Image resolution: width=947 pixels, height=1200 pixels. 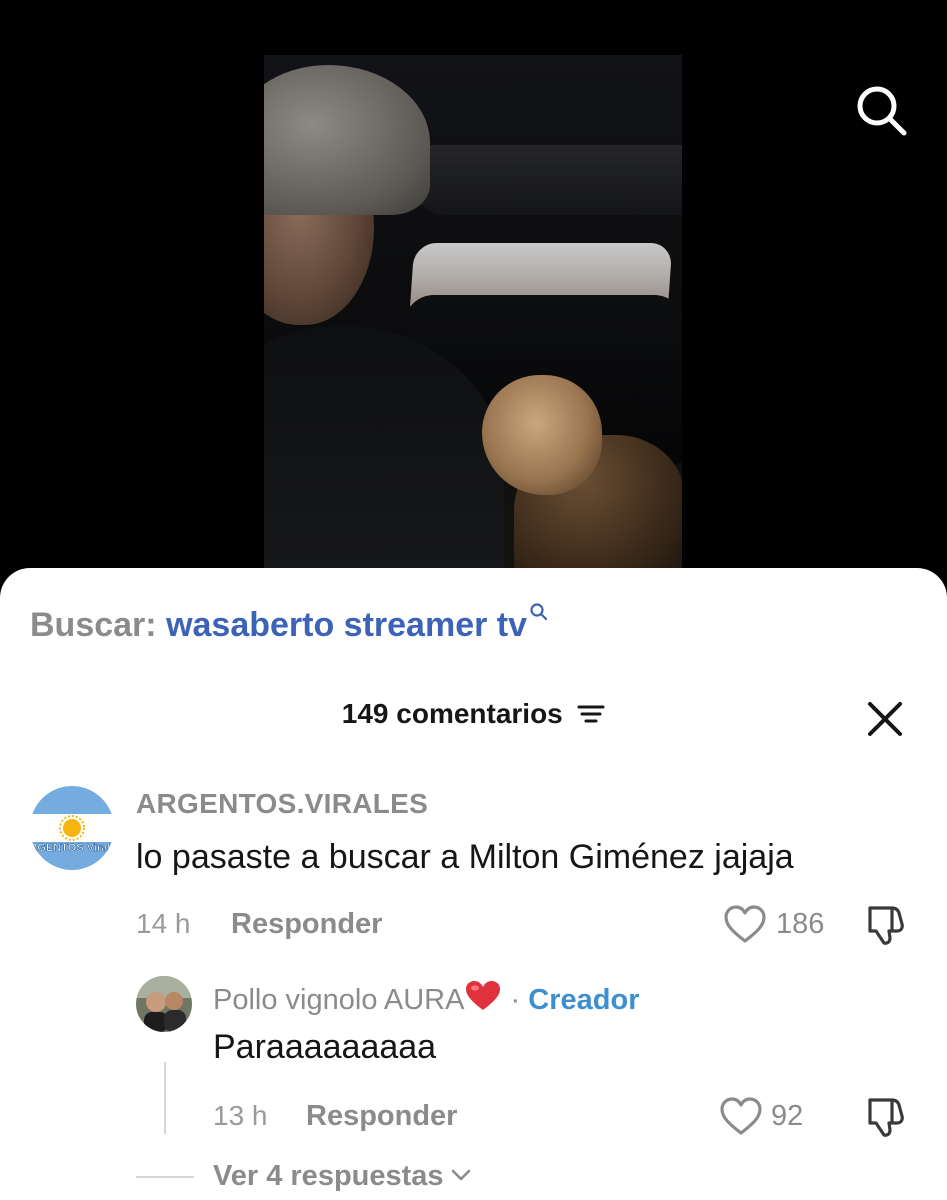 I want to click on close-button, so click(x=885, y=719).